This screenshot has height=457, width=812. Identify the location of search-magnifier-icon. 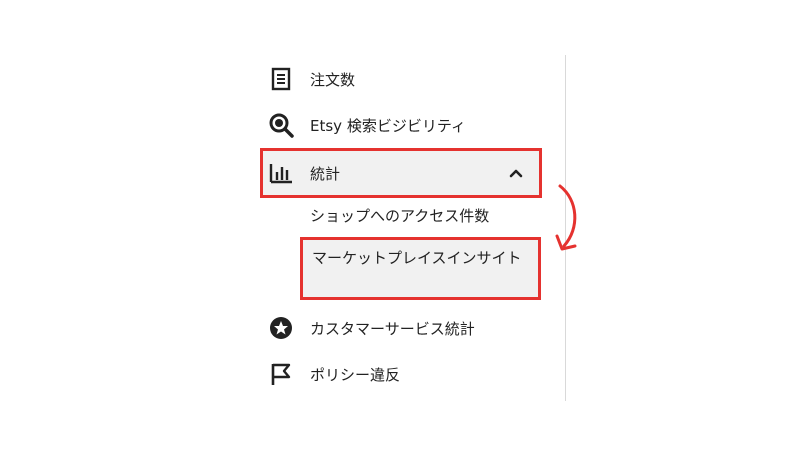
(281, 125).